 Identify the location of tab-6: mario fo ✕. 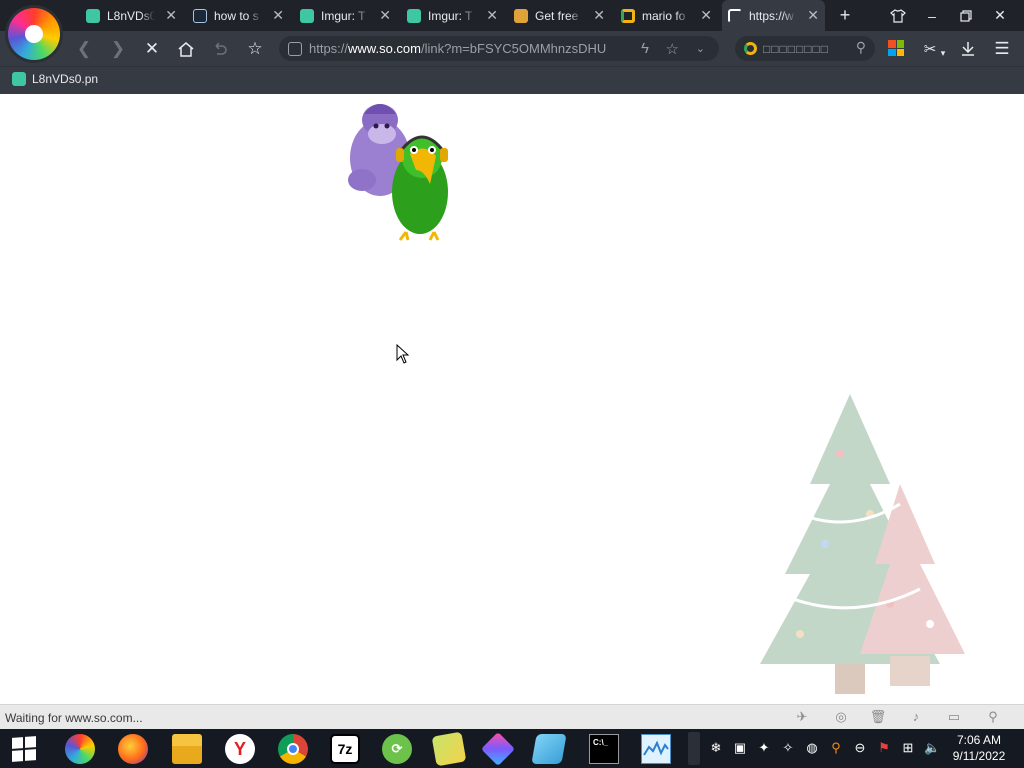
(666, 15).